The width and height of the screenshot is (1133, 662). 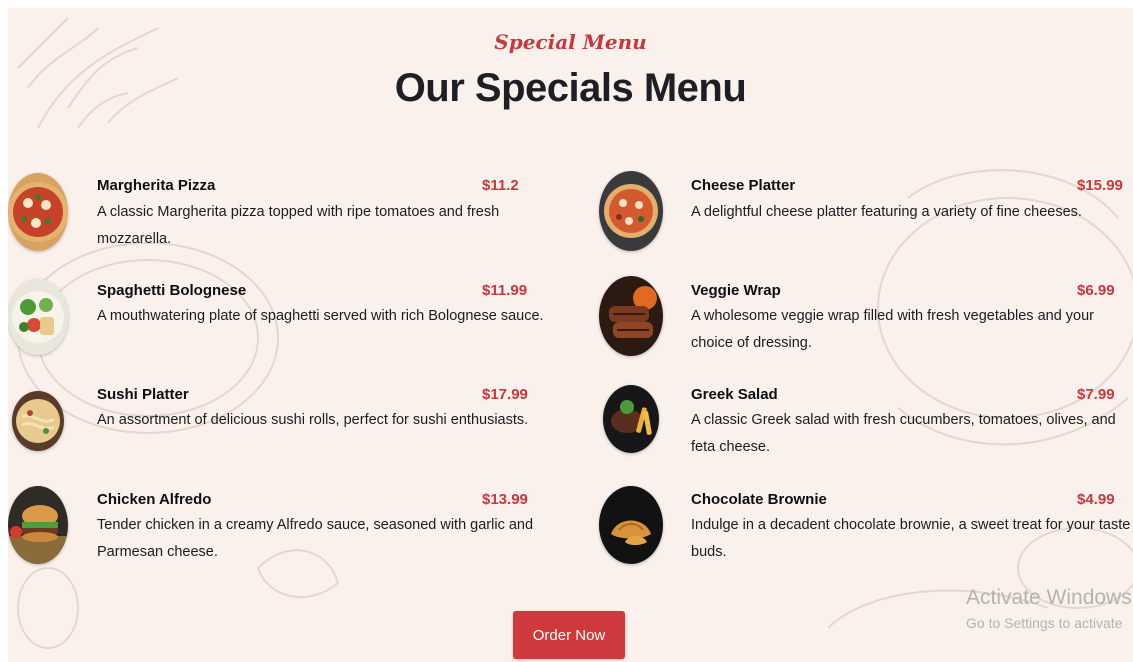 What do you see at coordinates (500, 185) in the screenshot?
I see `item-price: $11.2` at bounding box center [500, 185].